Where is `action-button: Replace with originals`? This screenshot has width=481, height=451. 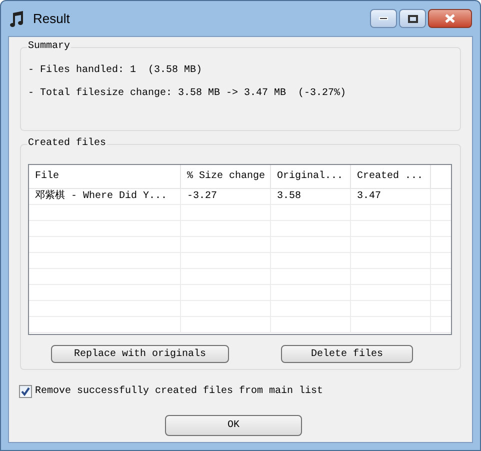 action-button: Replace with originals is located at coordinates (140, 354).